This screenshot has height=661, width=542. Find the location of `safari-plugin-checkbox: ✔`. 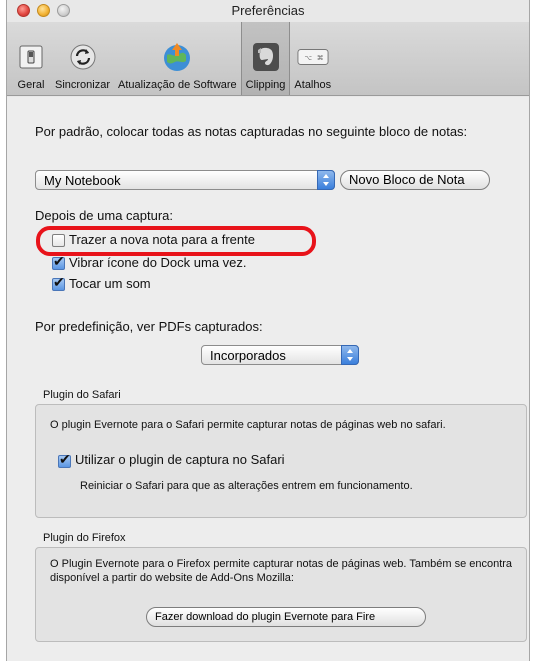

safari-plugin-checkbox: ✔ is located at coordinates (64, 459).